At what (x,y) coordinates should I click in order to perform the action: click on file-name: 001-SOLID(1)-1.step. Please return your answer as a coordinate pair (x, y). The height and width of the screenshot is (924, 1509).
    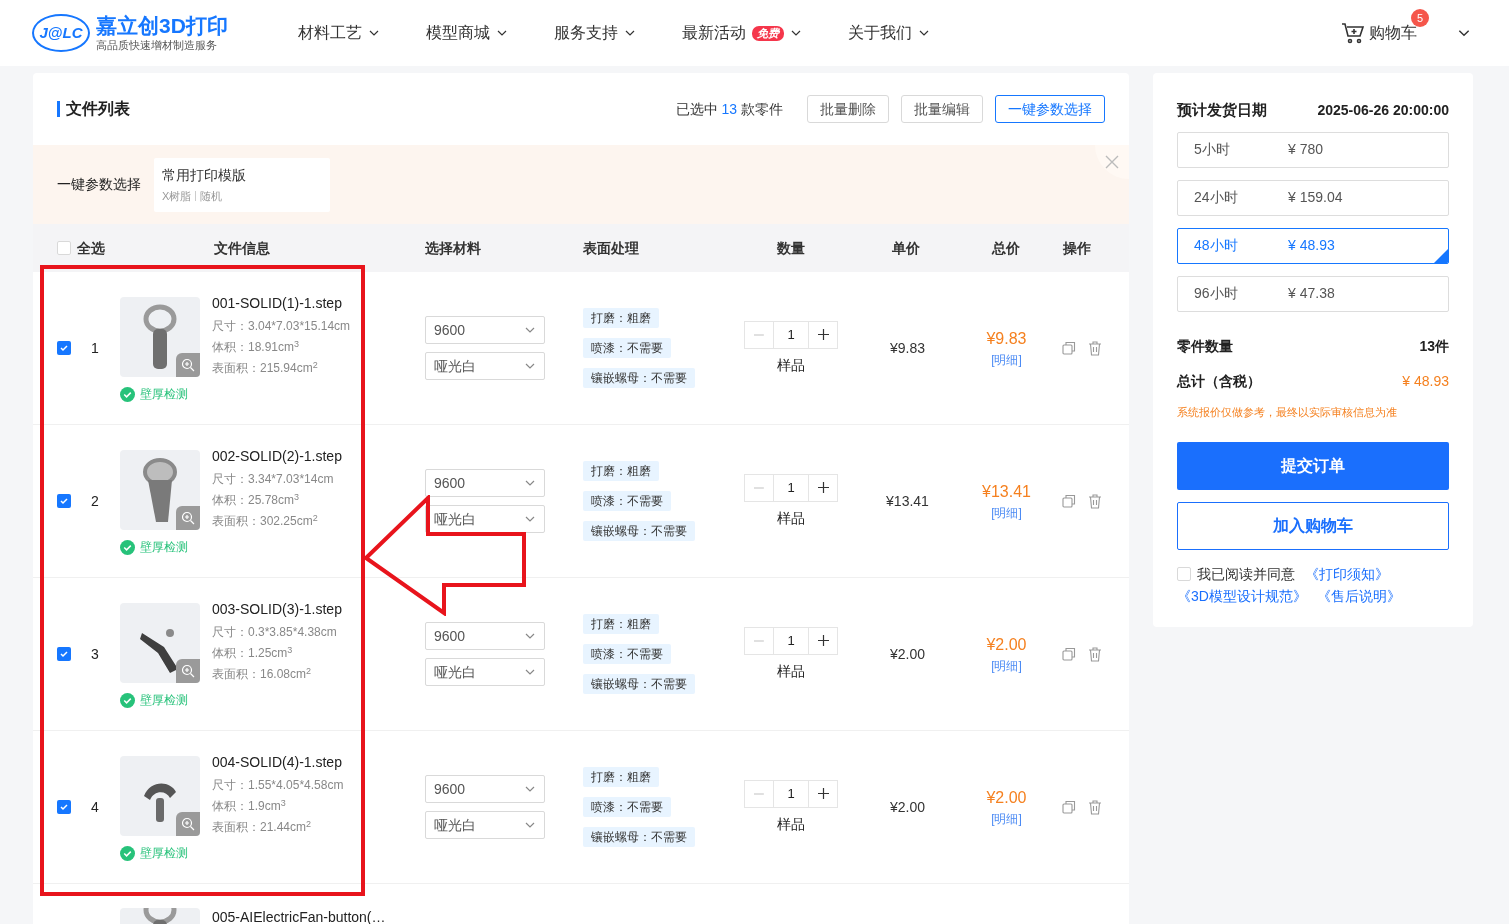
    Looking at the image, I should click on (277, 303).